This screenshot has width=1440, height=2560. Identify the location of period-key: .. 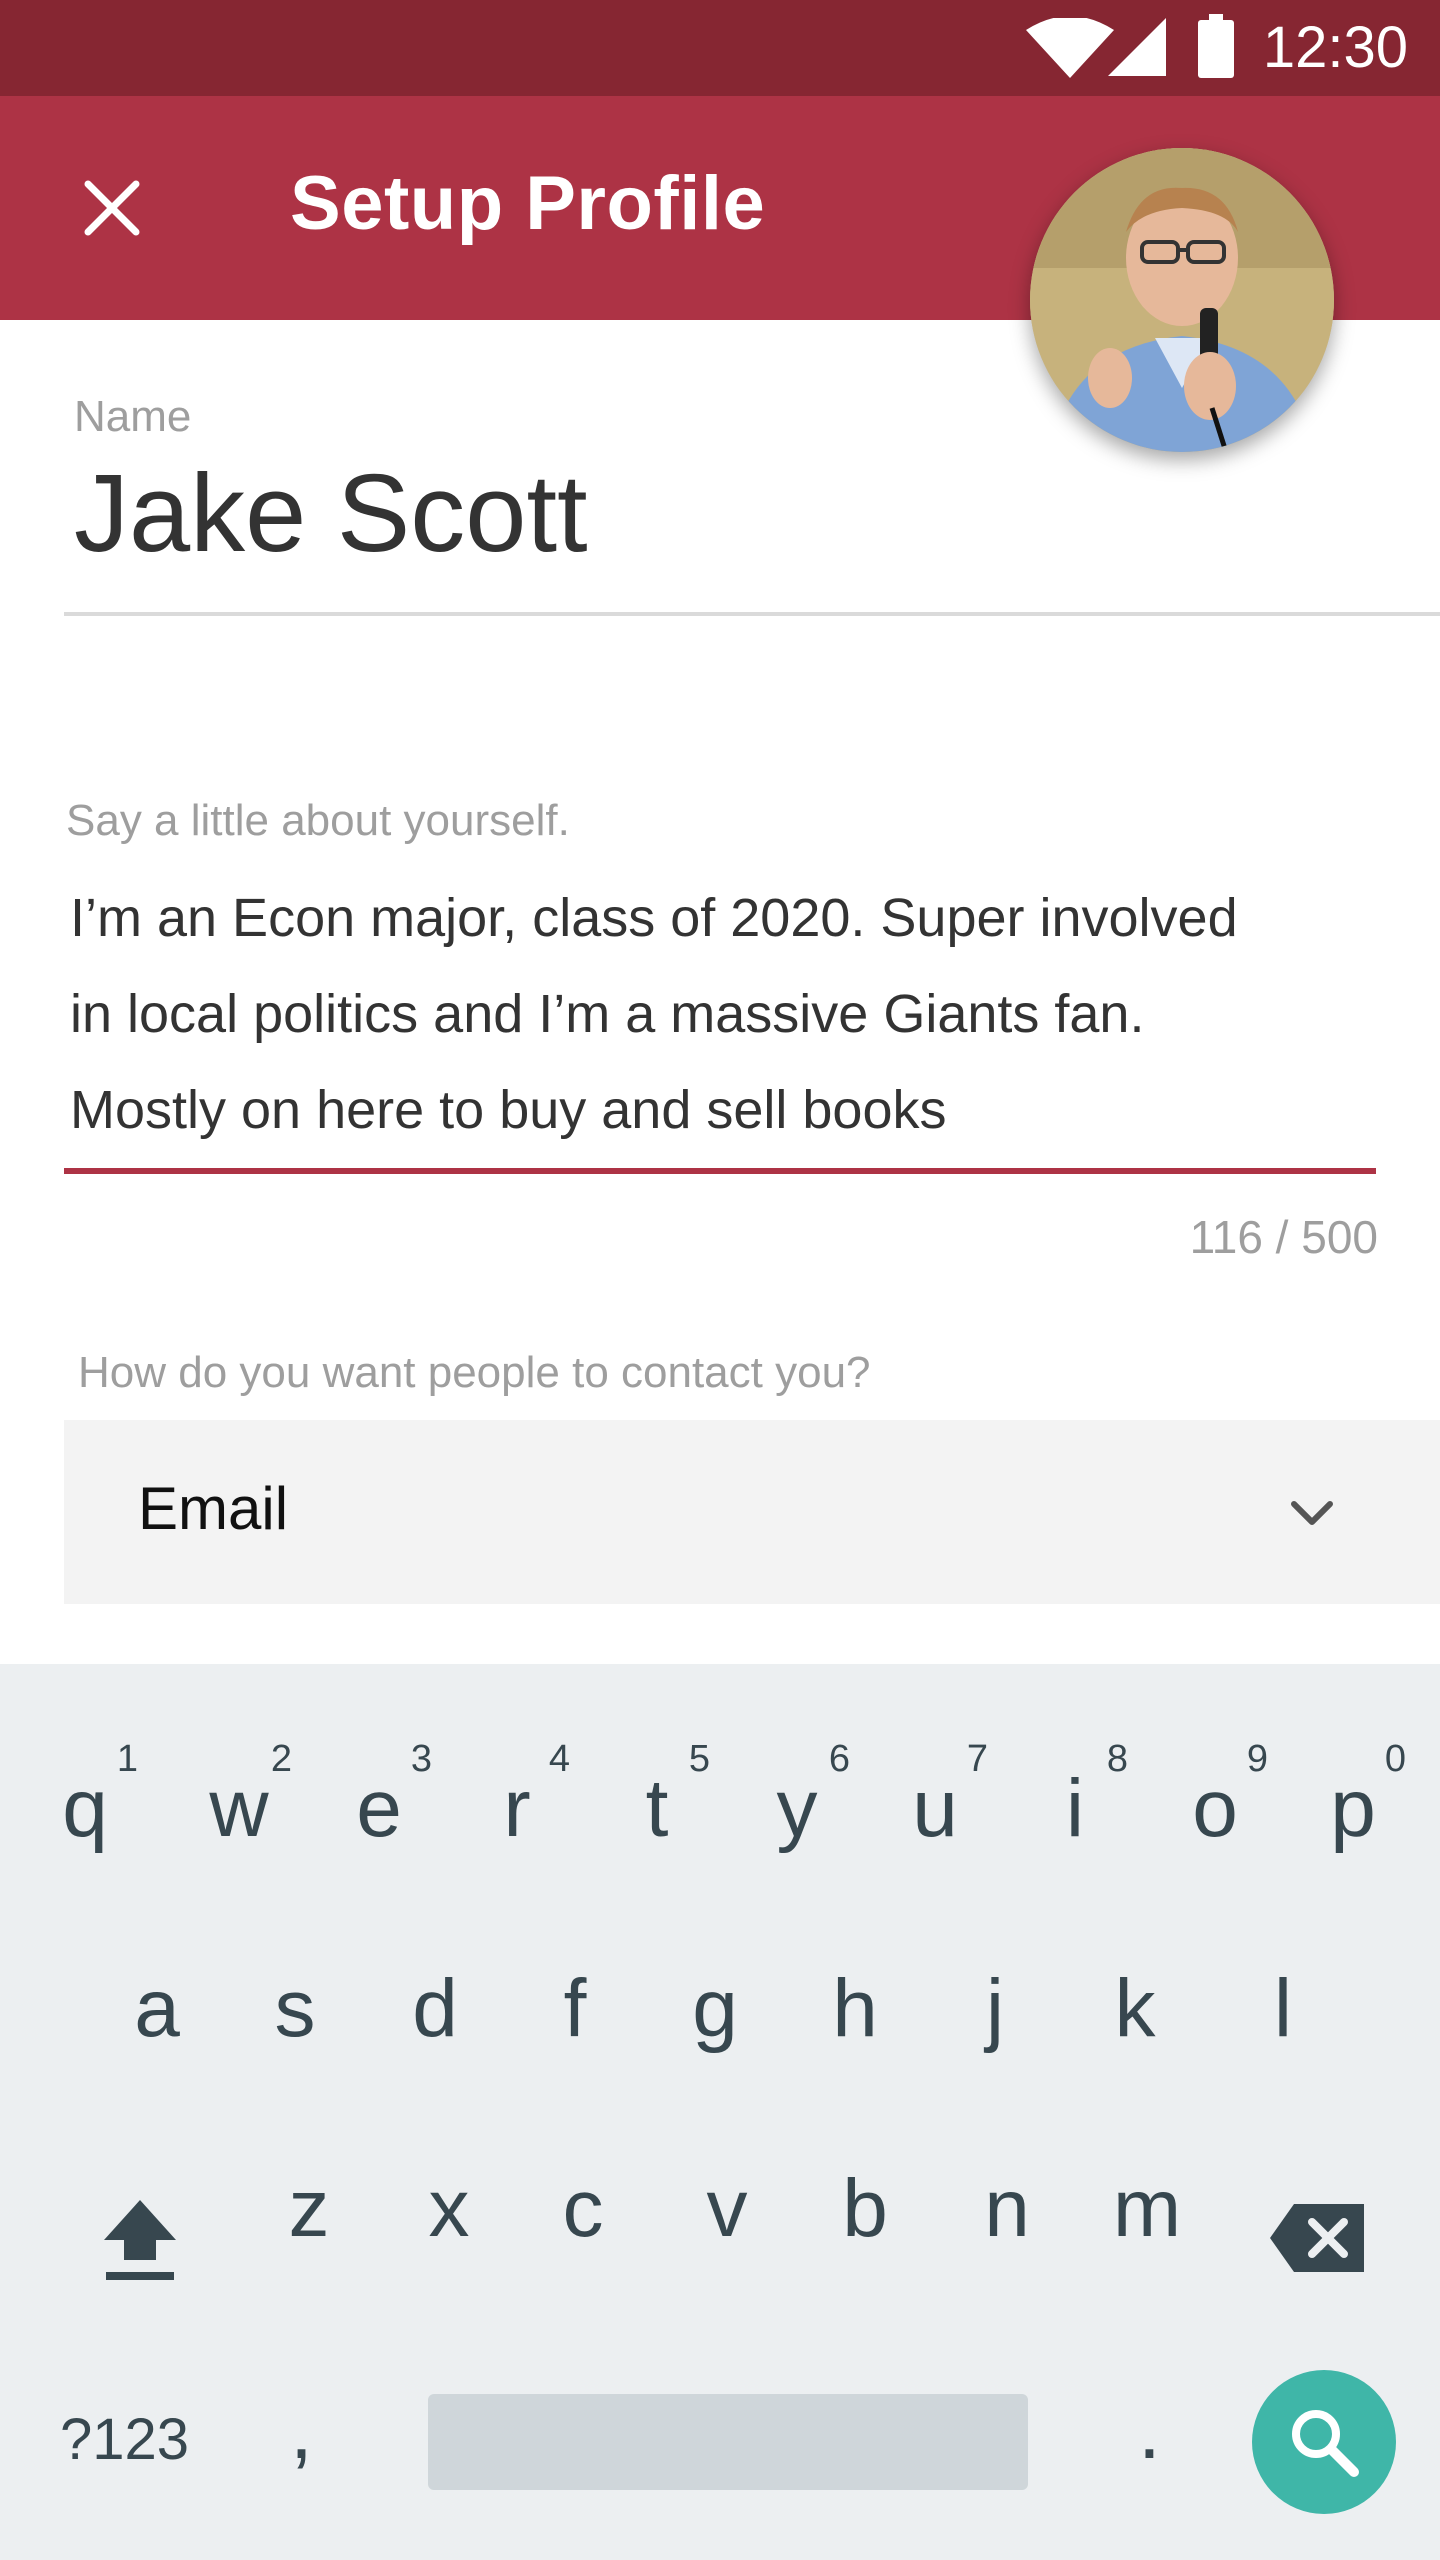
(1149, 2431).